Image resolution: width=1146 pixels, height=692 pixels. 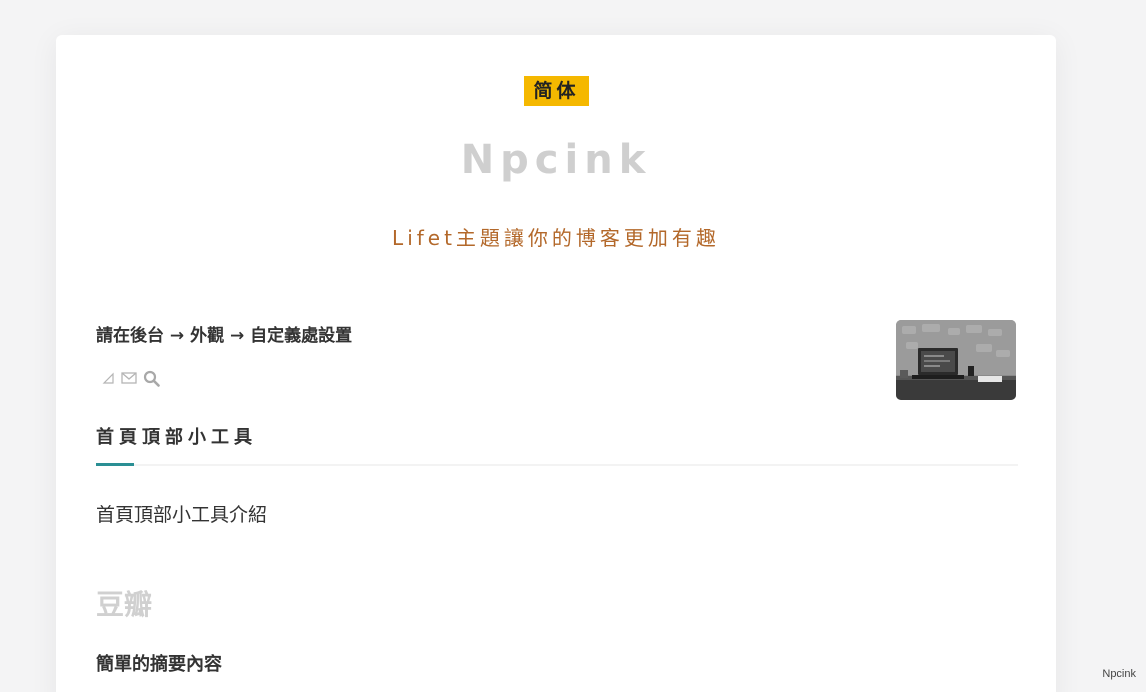 I want to click on settings-notice: 請在後台 → 外觀 → 自定義處設置, so click(x=224, y=336).